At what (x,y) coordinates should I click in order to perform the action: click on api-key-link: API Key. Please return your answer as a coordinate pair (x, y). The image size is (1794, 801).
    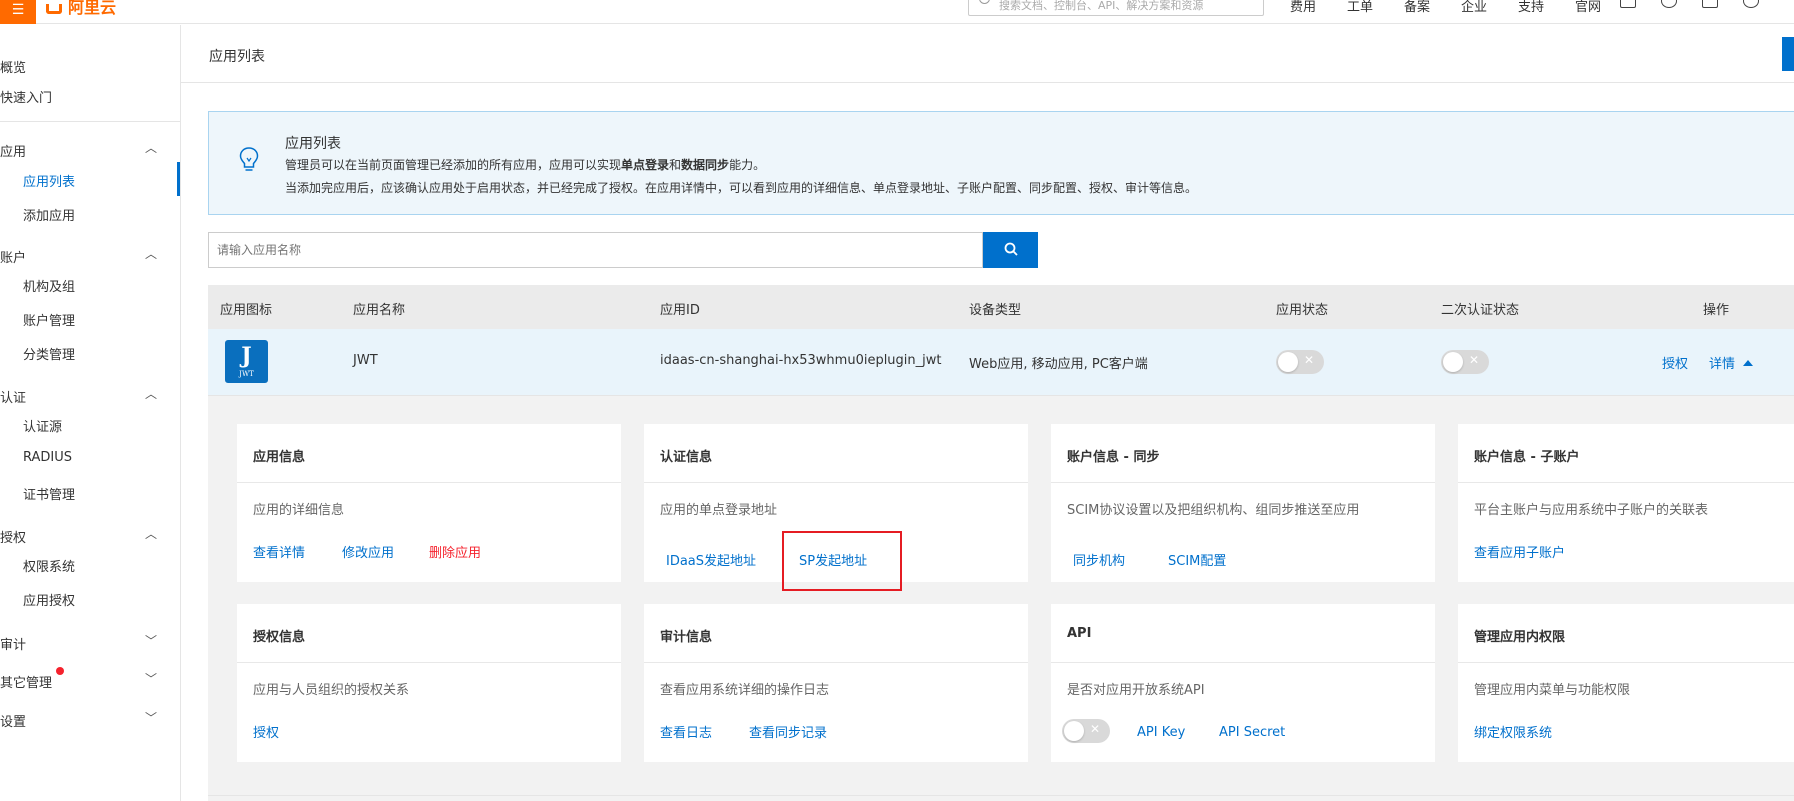
    Looking at the image, I should click on (1161, 732).